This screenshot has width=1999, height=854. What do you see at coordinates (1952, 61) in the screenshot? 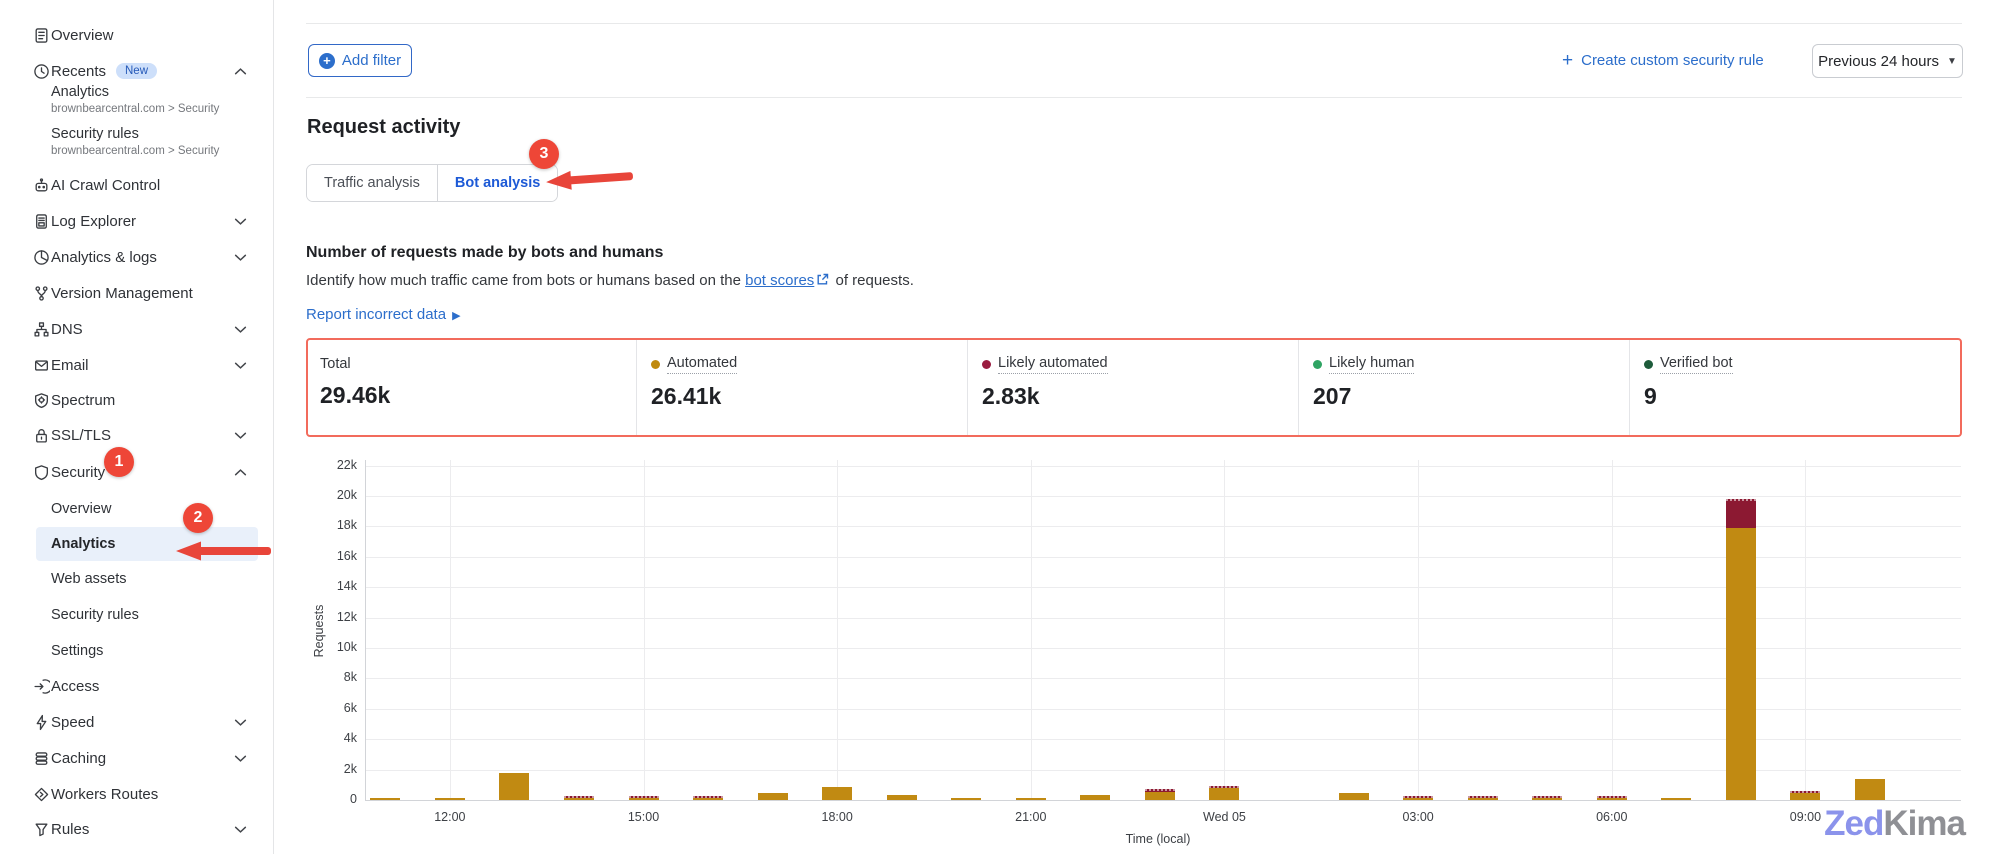
I see `caret-down-icon: ▼` at bounding box center [1952, 61].